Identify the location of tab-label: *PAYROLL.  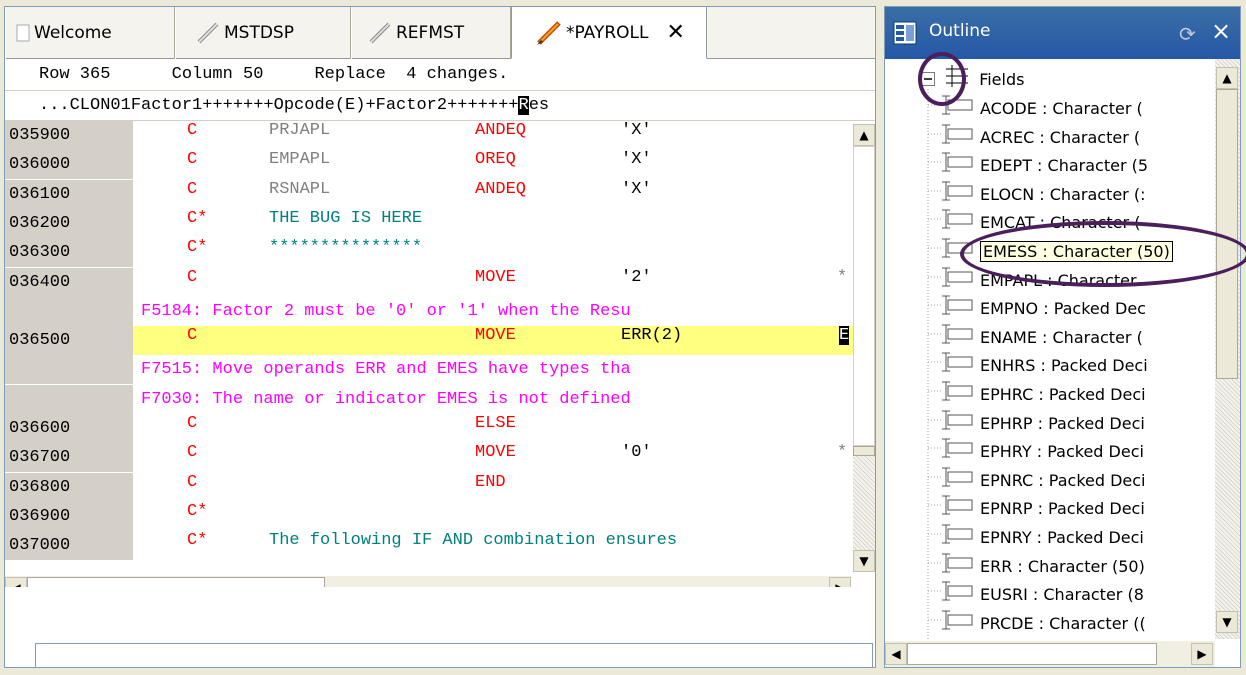
(607, 32).